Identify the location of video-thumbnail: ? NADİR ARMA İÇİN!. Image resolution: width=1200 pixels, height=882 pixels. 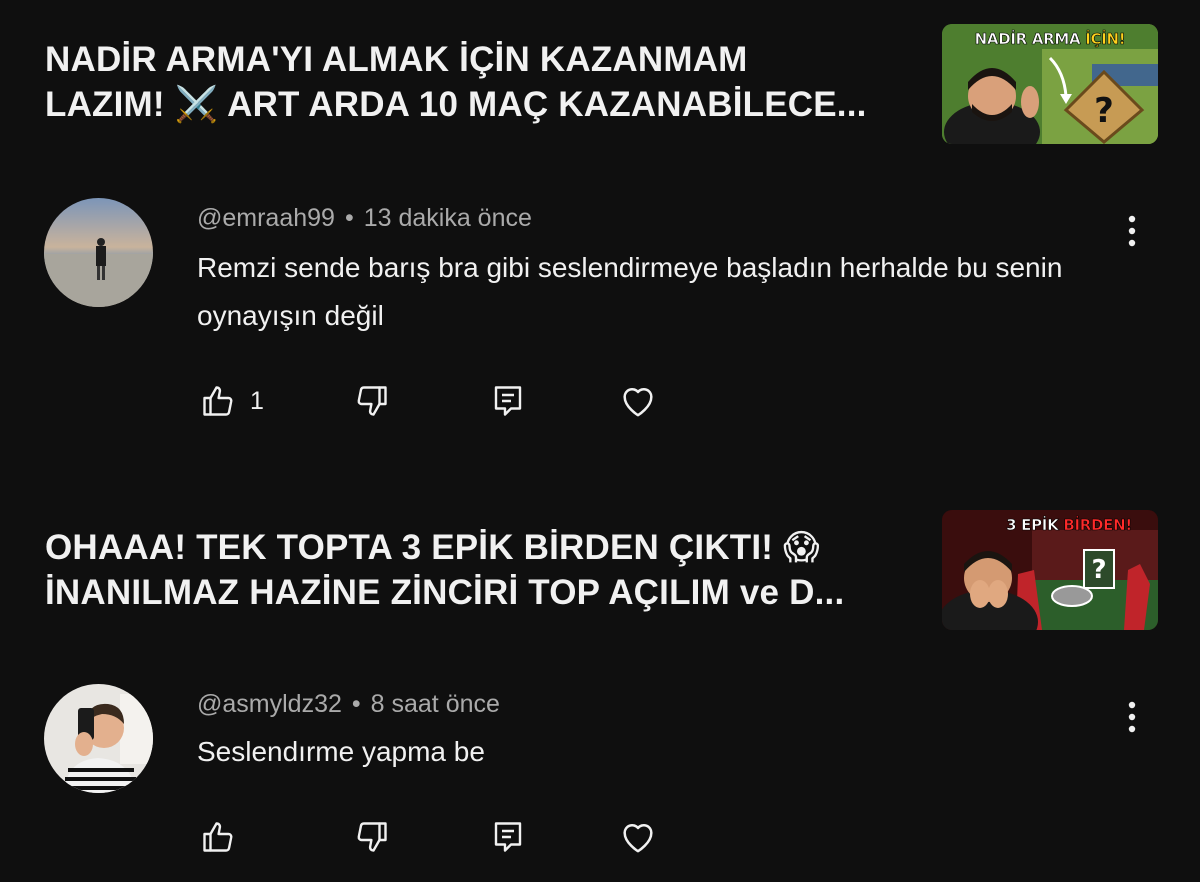
(1050, 84).